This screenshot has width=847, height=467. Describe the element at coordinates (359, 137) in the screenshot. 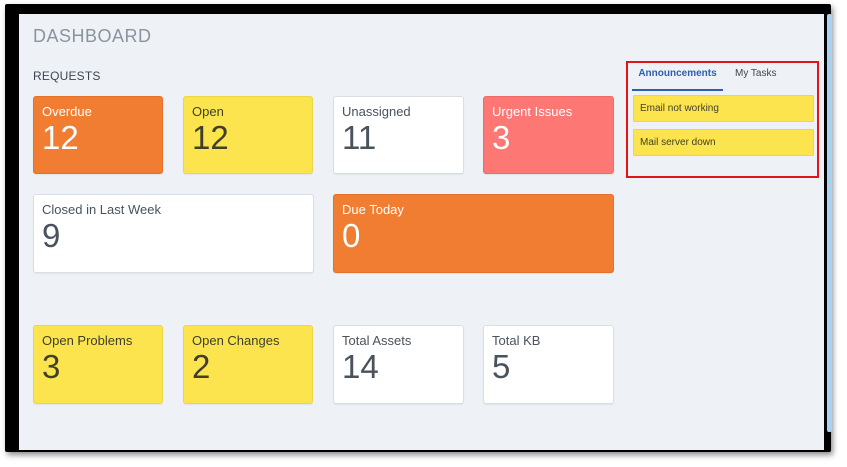

I see `card-value: 11` at that location.